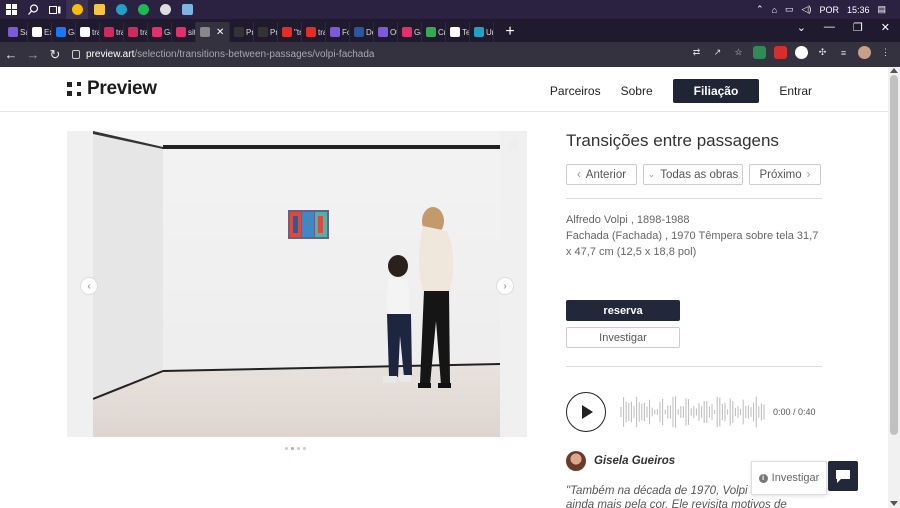 This screenshot has height=508, width=900. I want to click on tab-label: Pr, so click(274, 32).